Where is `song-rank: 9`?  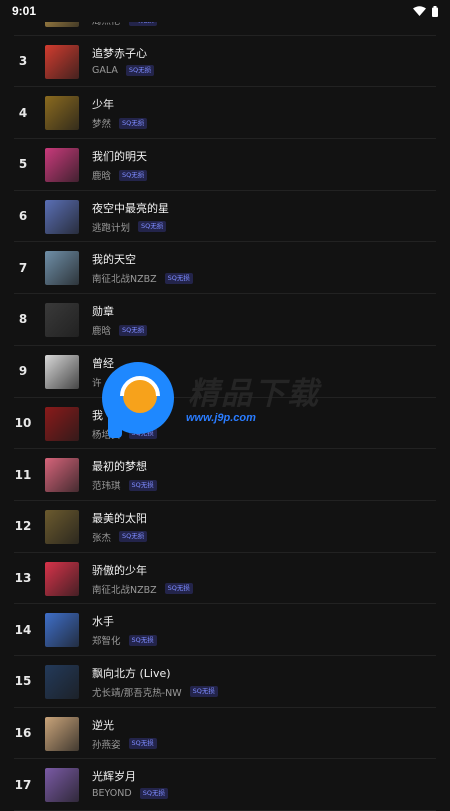
song-rank: 9 is located at coordinates (23, 371).